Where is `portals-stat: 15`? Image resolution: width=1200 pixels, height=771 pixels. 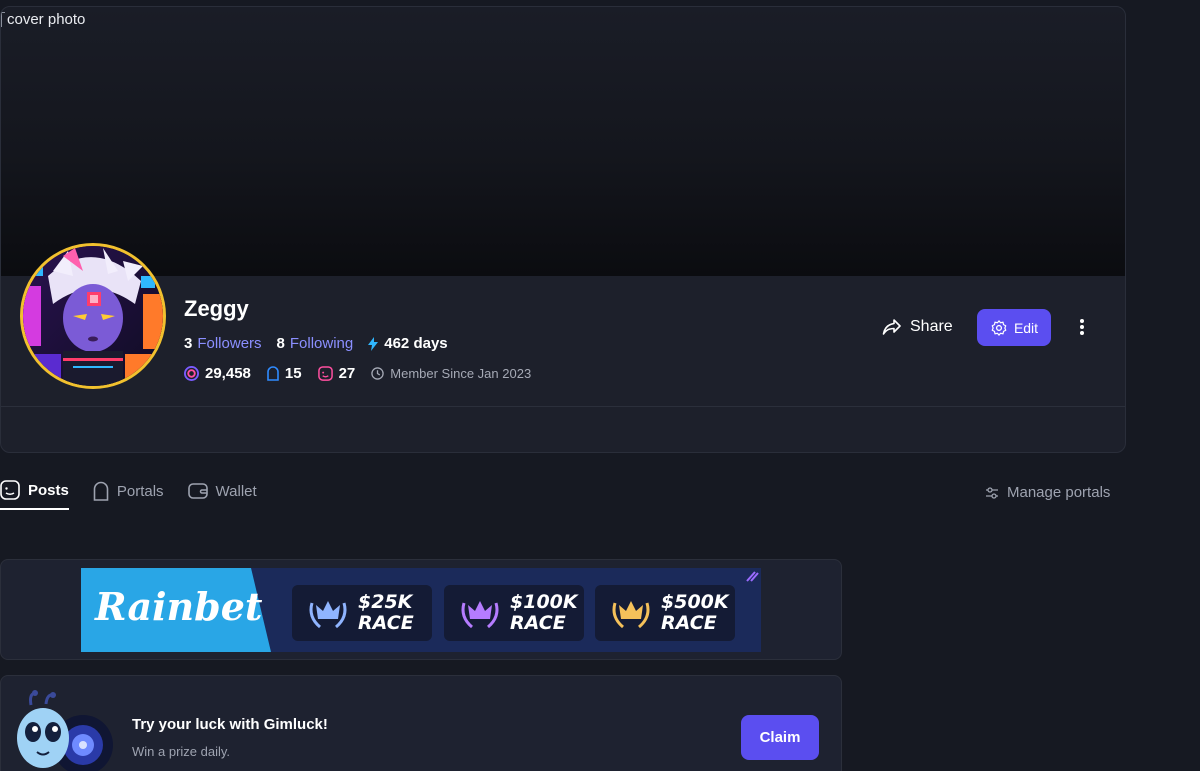
portals-stat: 15 is located at coordinates (284, 373).